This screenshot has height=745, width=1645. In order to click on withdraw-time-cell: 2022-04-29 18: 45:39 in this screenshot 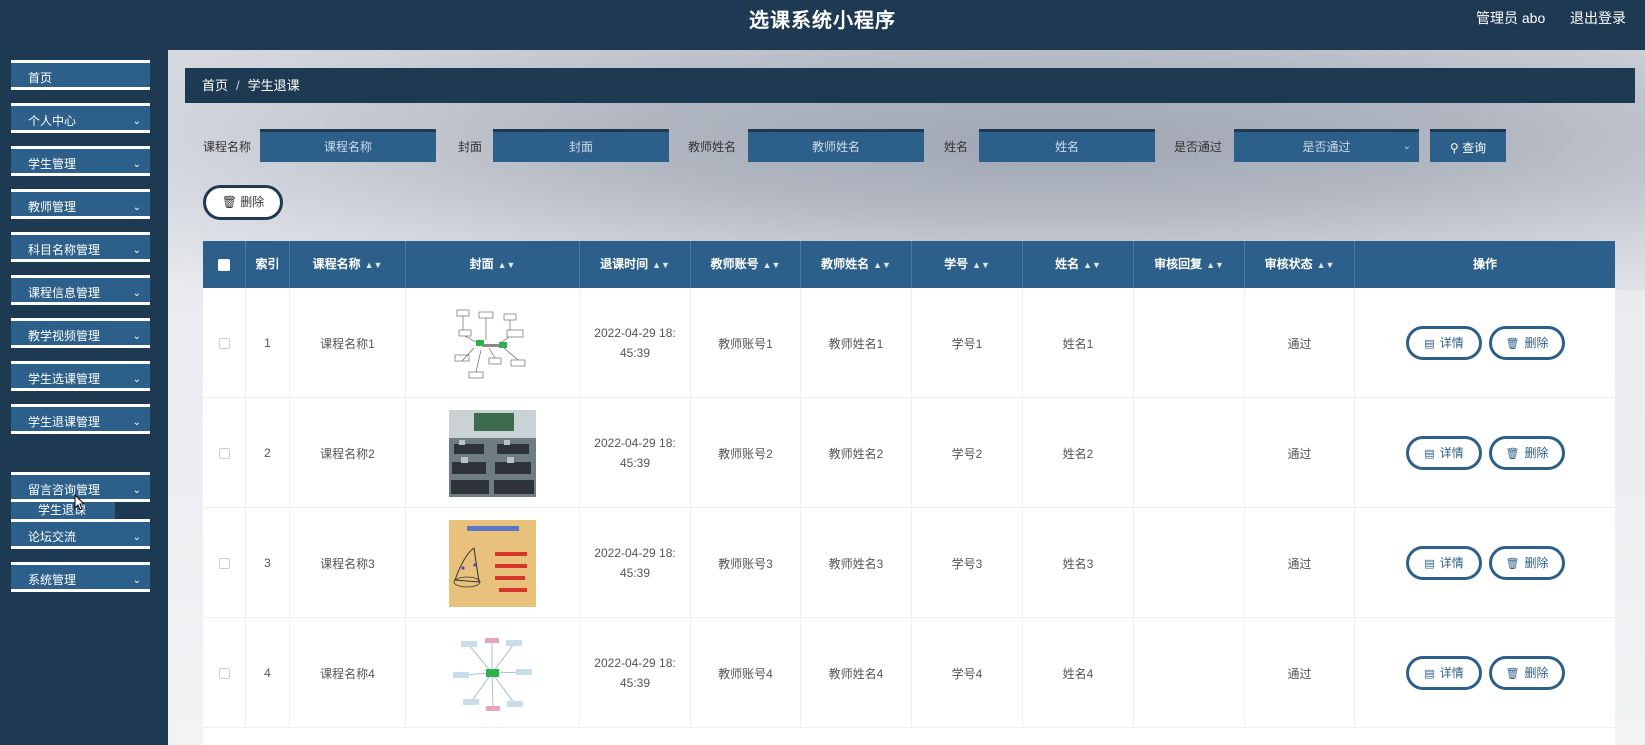, I will do `click(635, 453)`.